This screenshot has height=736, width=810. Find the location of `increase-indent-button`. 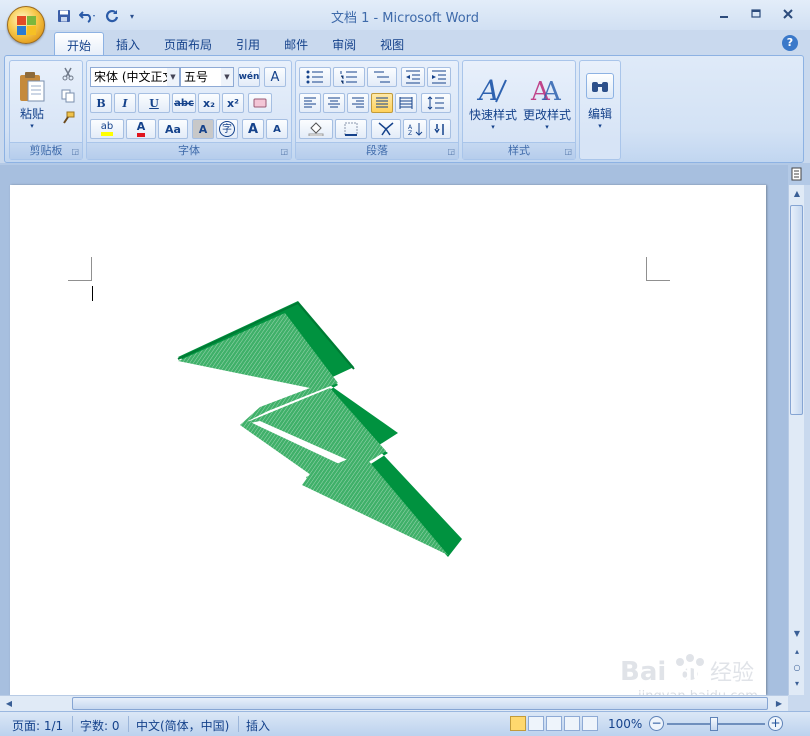

increase-indent-button is located at coordinates (439, 77).